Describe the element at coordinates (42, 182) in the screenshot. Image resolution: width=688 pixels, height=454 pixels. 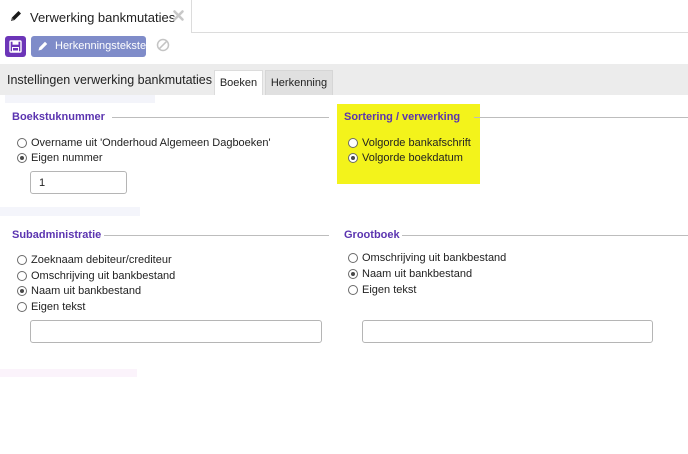
I see `input-value: 1` at that location.